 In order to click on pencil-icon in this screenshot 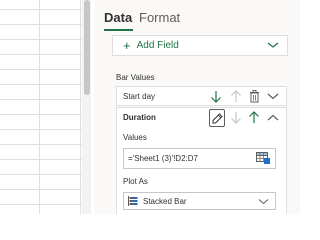, I will do `click(217, 117)`.